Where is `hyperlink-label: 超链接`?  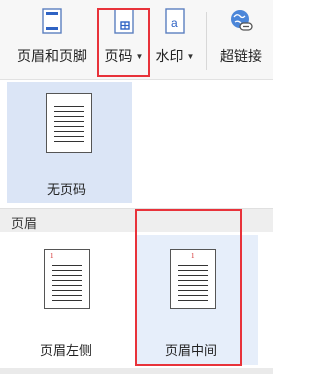 hyperlink-label: 超链接 is located at coordinates (241, 56).